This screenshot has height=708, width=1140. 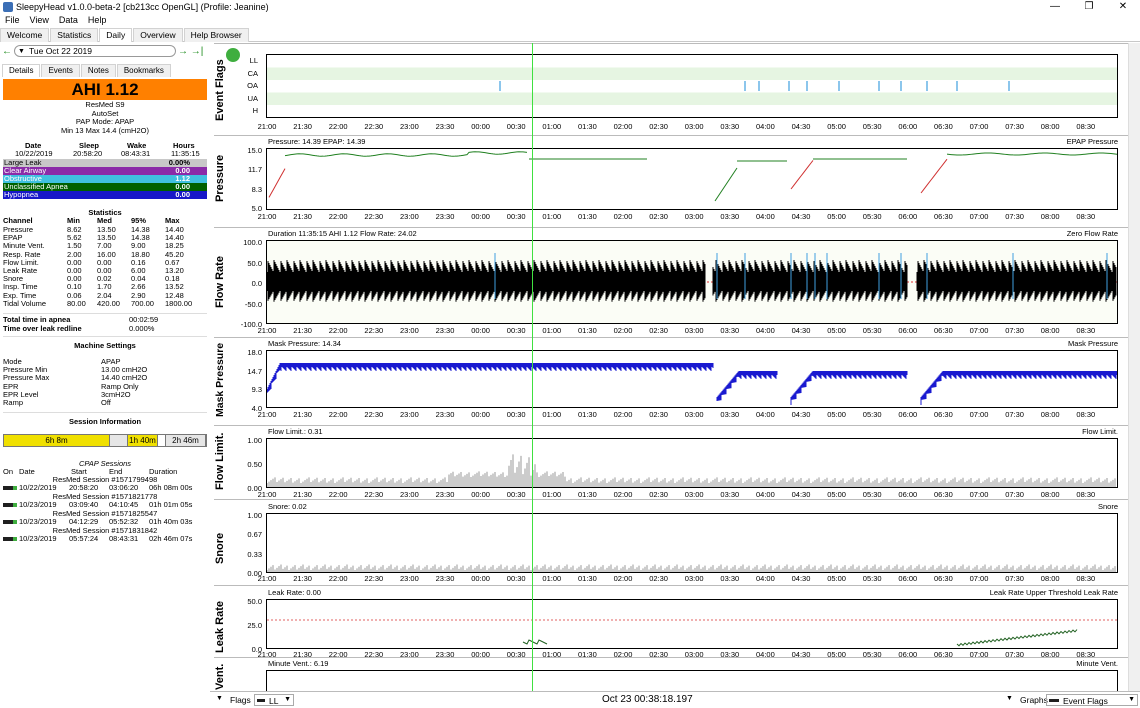 I want to click on tab-bookmarks: Bookmarks, so click(x=143, y=70).